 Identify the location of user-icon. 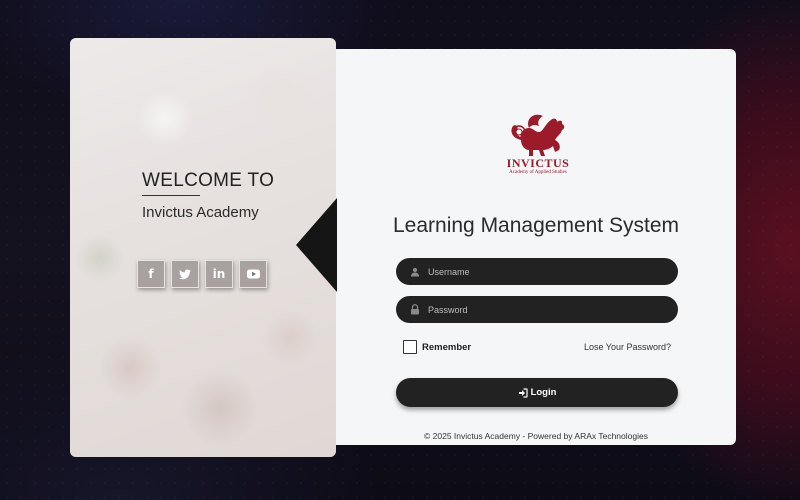
(415, 272).